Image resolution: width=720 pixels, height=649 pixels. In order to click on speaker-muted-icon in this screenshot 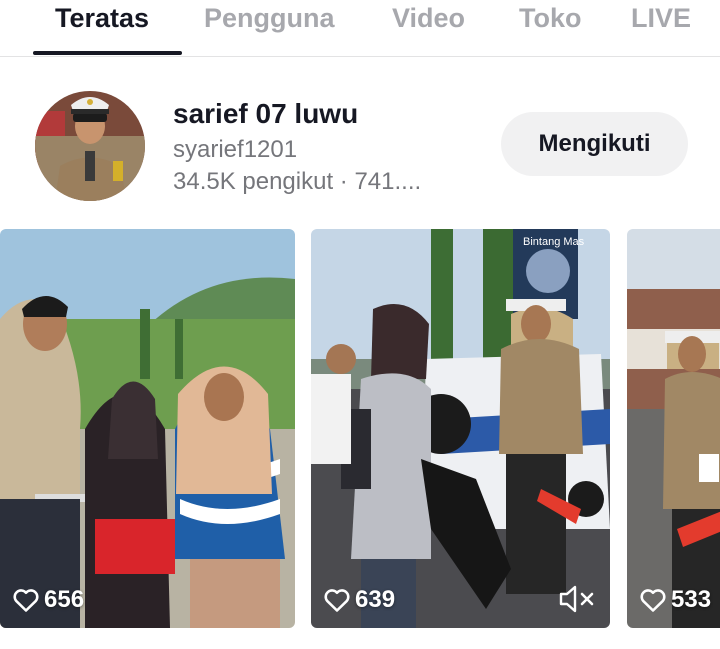, I will do `click(577, 599)`.